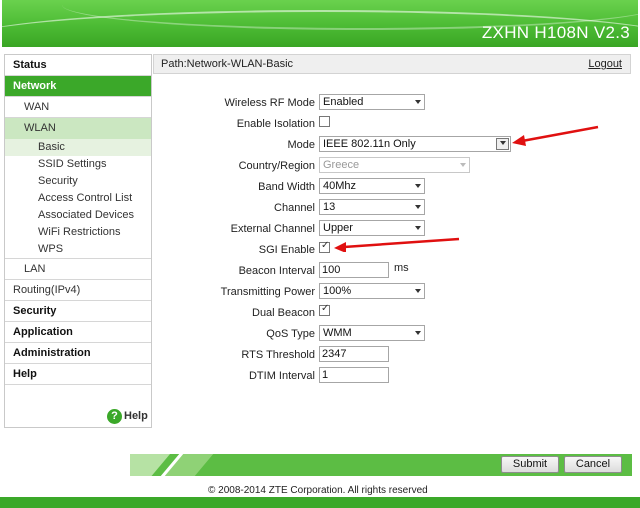  Describe the element at coordinates (283, 313) in the screenshot. I see `dual-beacon-label: Dual Beacon` at that location.